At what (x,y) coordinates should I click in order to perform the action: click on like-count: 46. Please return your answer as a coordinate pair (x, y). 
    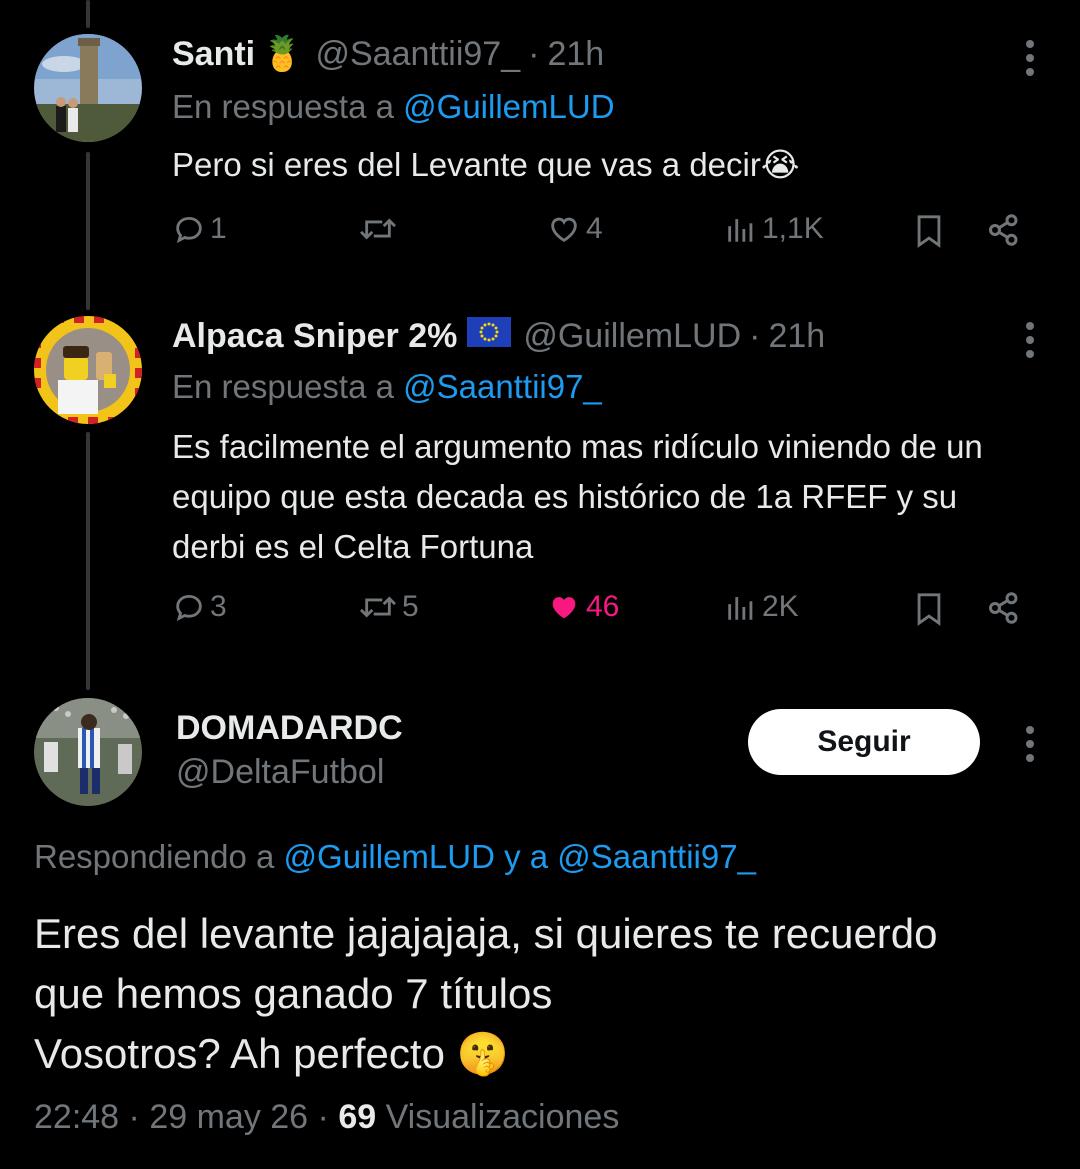
    Looking at the image, I should click on (603, 606).